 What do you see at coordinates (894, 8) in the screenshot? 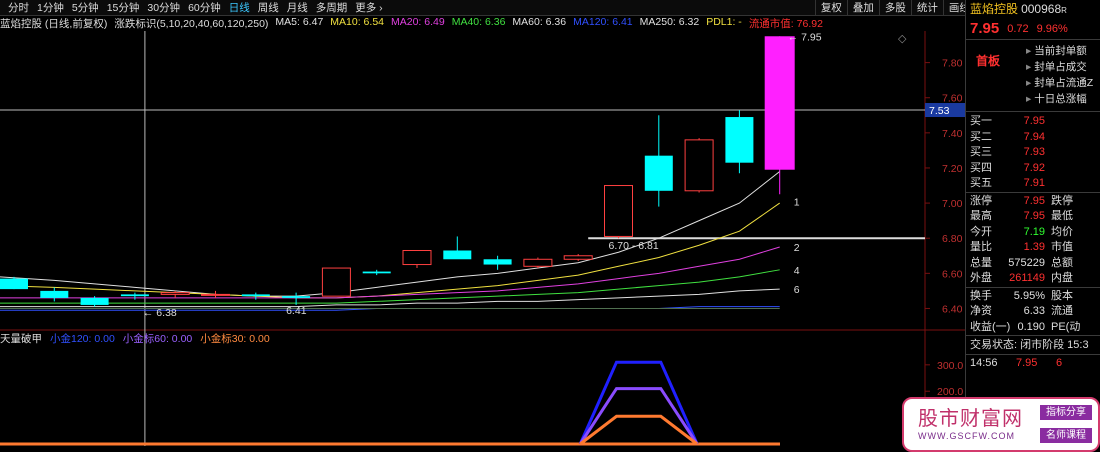
I see `toolbar-button-2: 多股` at bounding box center [894, 8].